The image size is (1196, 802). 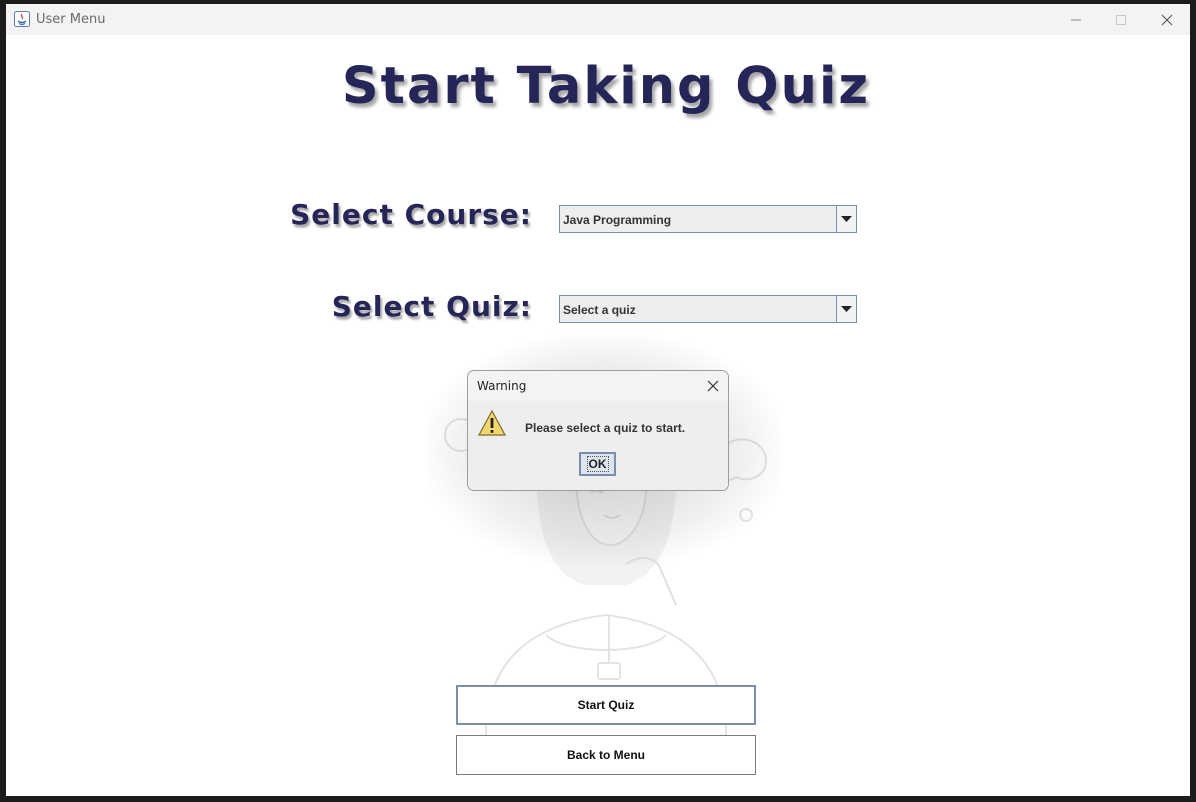 I want to click on back-to-menu-button: Back to Menu, so click(x=606, y=755).